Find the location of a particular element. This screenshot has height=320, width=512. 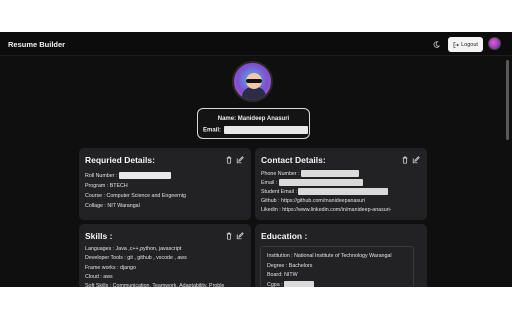

logout-button: Logout is located at coordinates (465, 44).